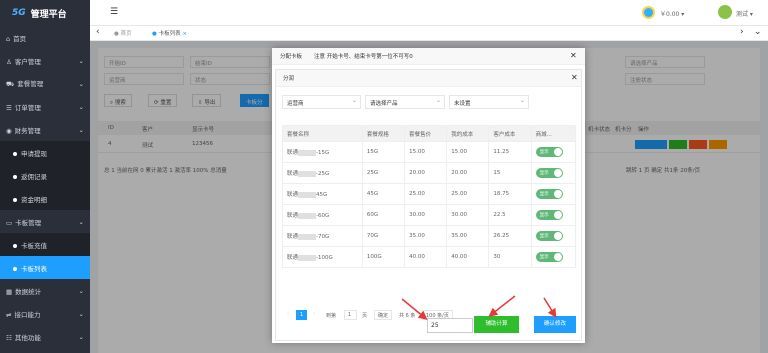 The width and height of the screenshot is (768, 353). Describe the element at coordinates (9, 107) in the screenshot. I see `order-icon: ☰` at that location.